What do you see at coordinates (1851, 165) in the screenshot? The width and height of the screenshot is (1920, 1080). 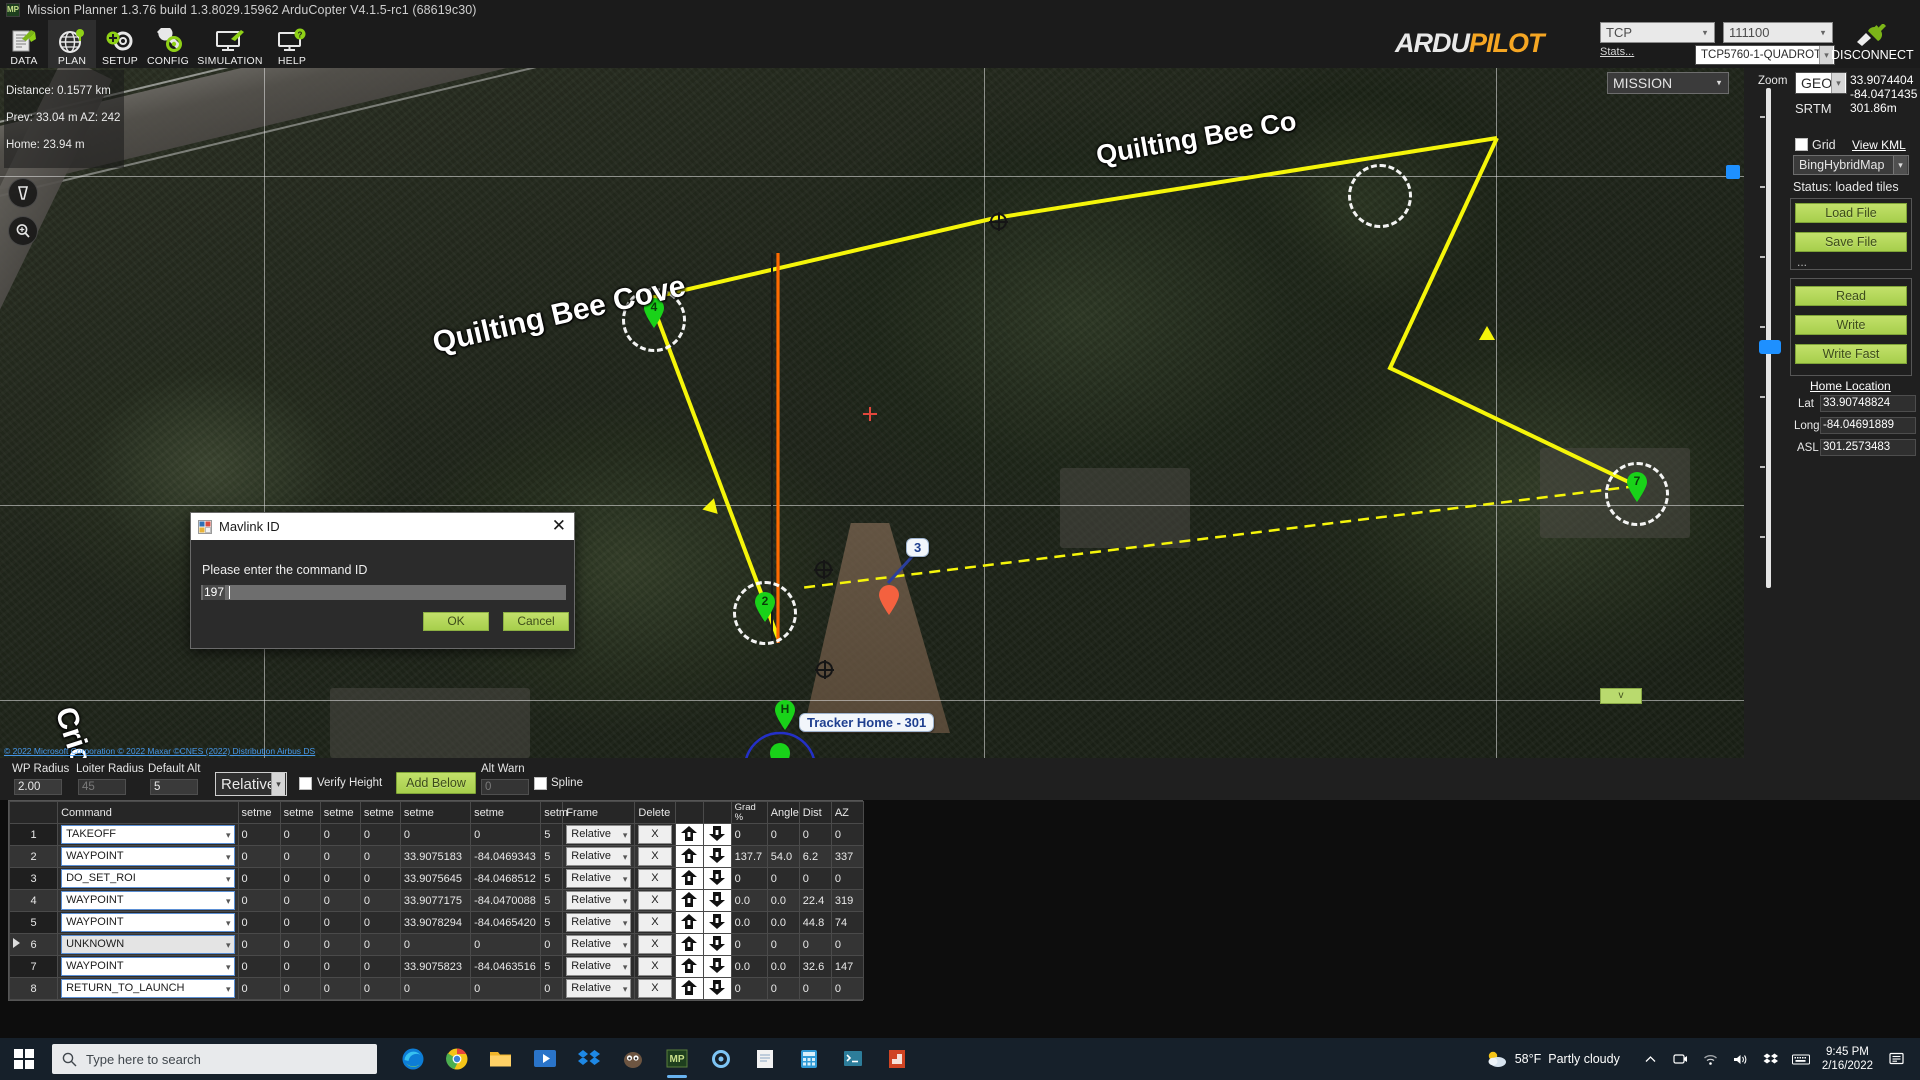 I see `map-provider-select: BingHybridMap ▾` at bounding box center [1851, 165].